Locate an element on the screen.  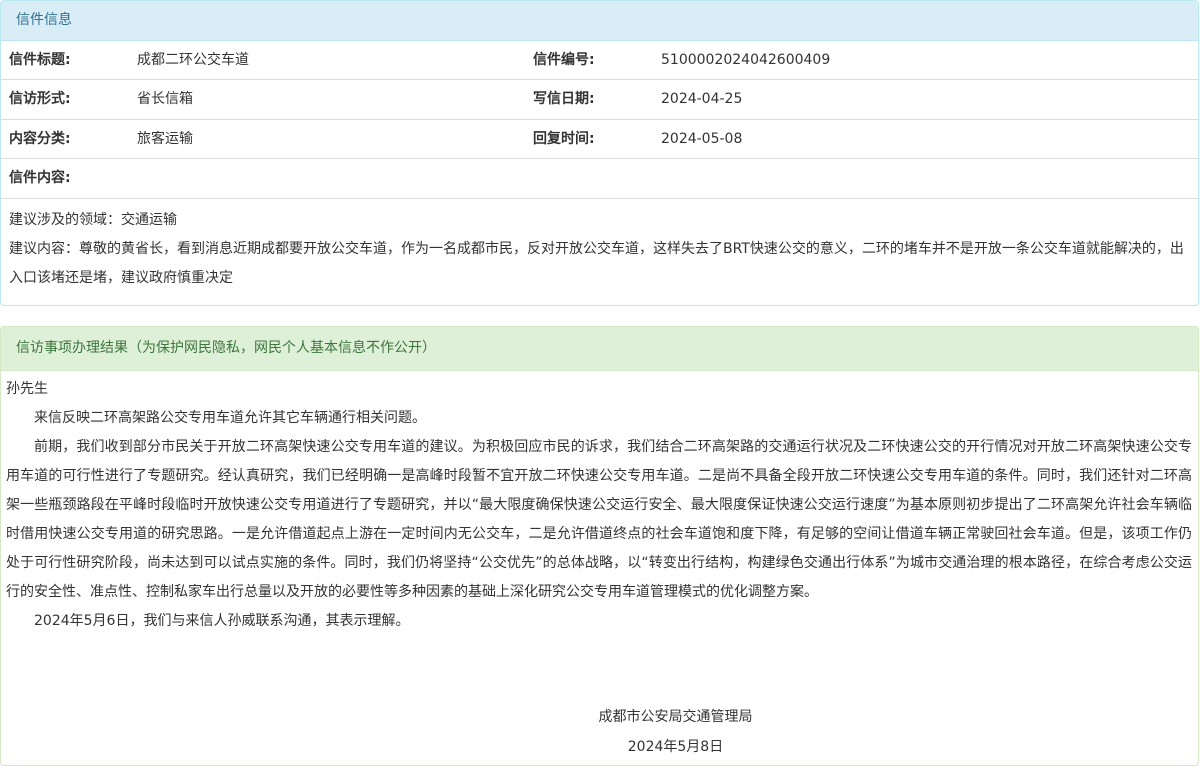
write-date-label: 写信日期: is located at coordinates (564, 99).